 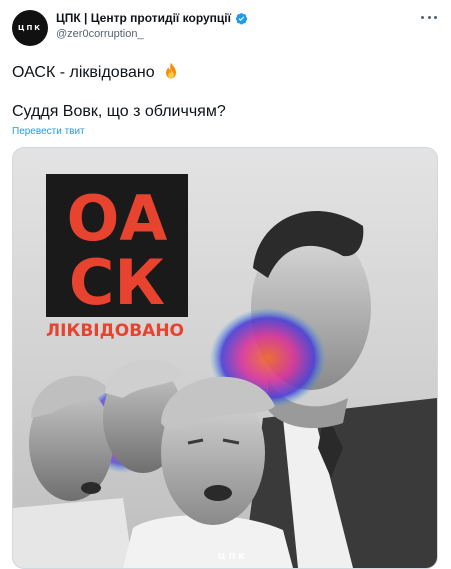 What do you see at coordinates (119, 111) in the screenshot?
I see `tweet-text-line-2: Суддя Вовк, що з обличчям?` at bounding box center [119, 111].